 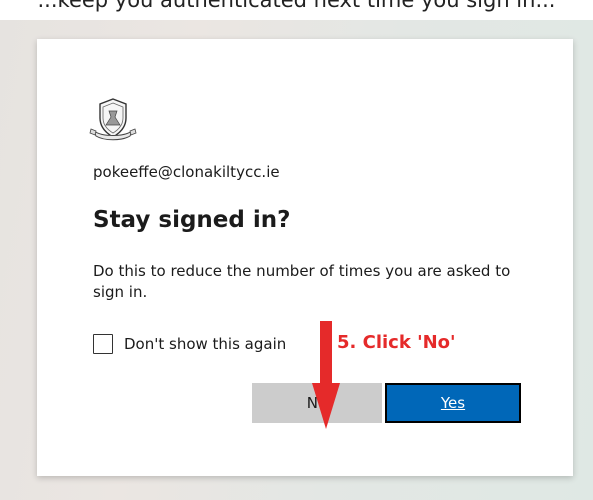 What do you see at coordinates (453, 403) in the screenshot?
I see `yes-button: Yes` at bounding box center [453, 403].